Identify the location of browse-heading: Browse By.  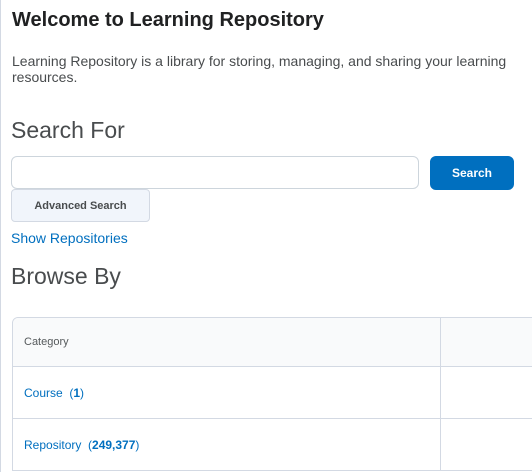
(66, 276).